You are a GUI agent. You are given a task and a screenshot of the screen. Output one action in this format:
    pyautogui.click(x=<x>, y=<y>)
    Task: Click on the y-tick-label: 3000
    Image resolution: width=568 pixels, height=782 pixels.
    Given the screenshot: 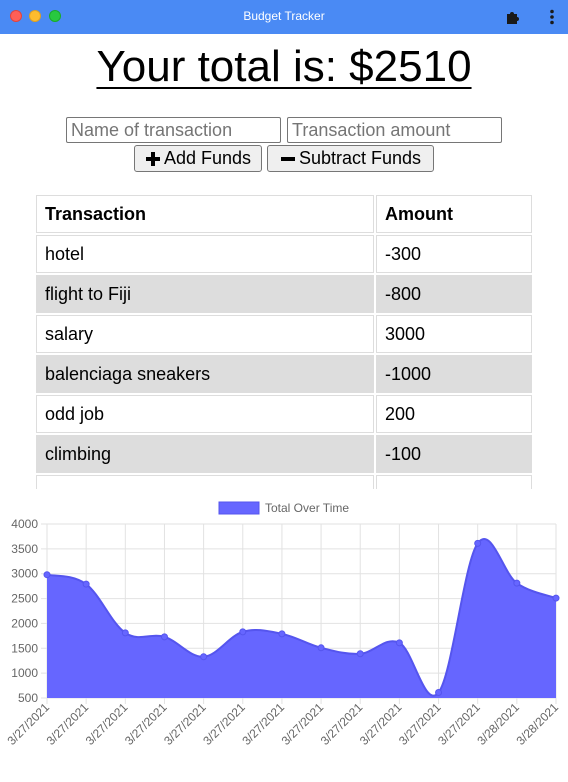 What is the action you would take?
    pyautogui.click(x=24, y=574)
    